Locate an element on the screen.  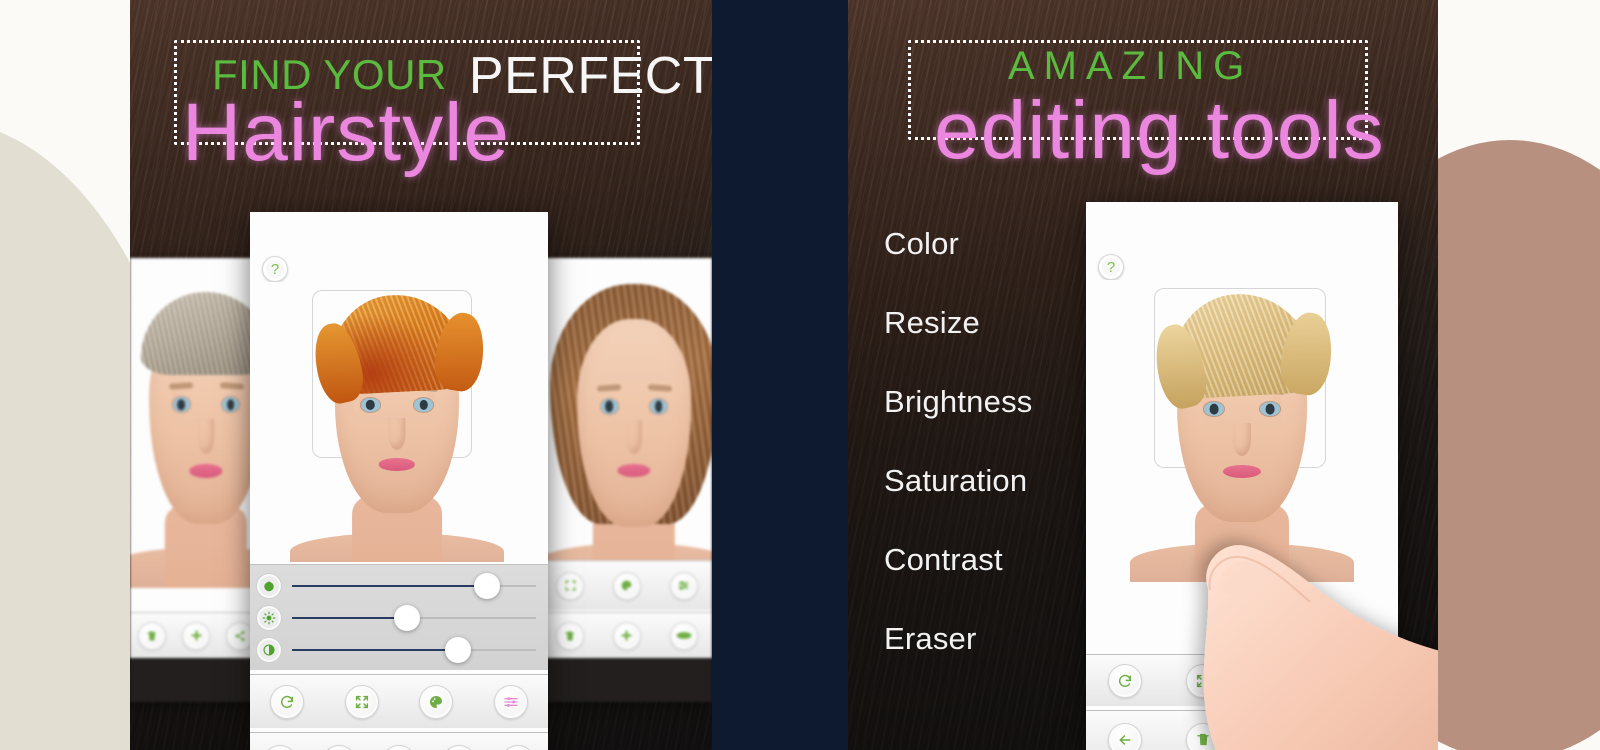
slider-row-brightness is located at coordinates (399, 618).